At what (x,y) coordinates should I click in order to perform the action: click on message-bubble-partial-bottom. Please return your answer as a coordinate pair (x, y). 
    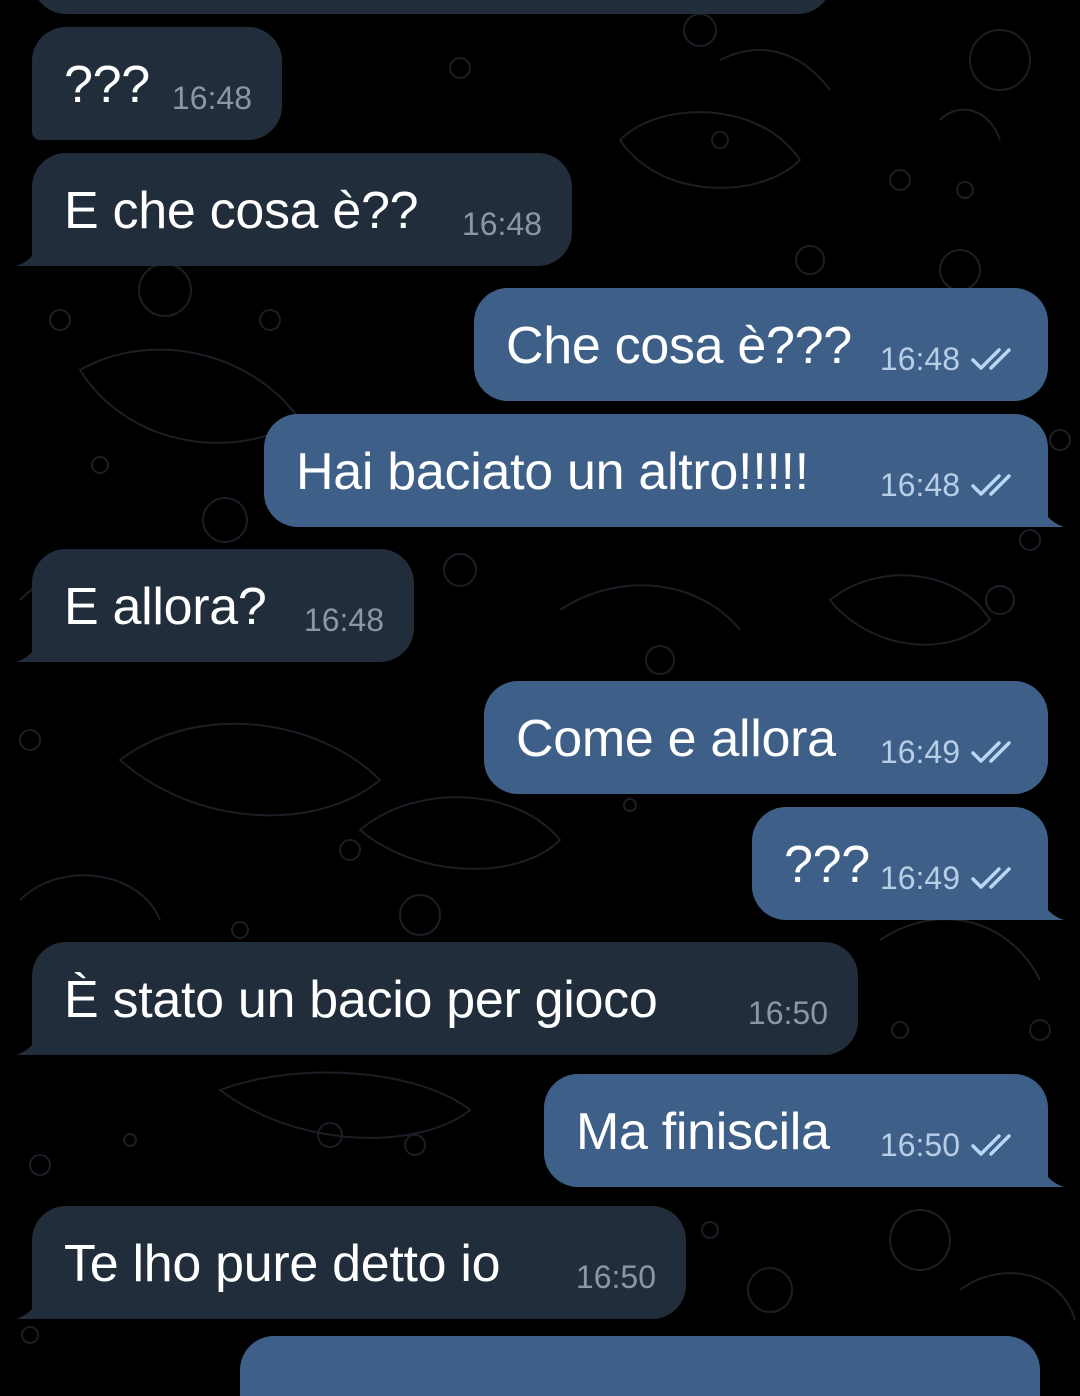
    Looking at the image, I should click on (640, 1366).